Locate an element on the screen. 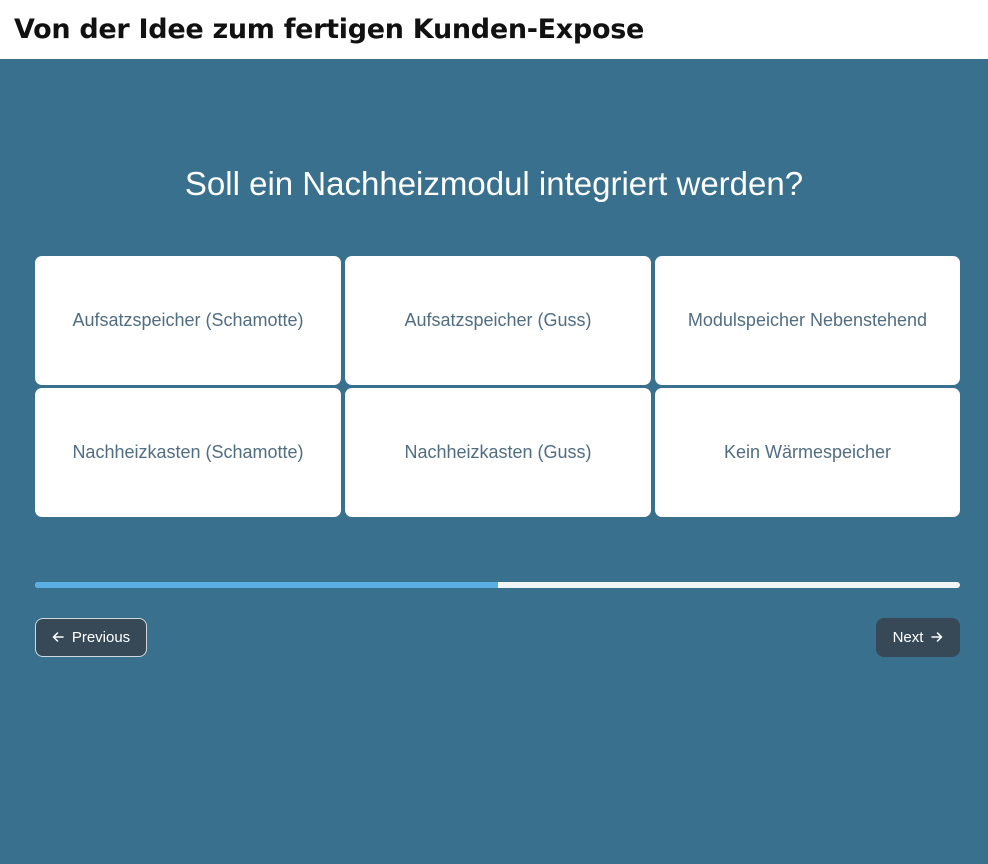 The image size is (988, 864). previous-button: Previous is located at coordinates (91, 637).